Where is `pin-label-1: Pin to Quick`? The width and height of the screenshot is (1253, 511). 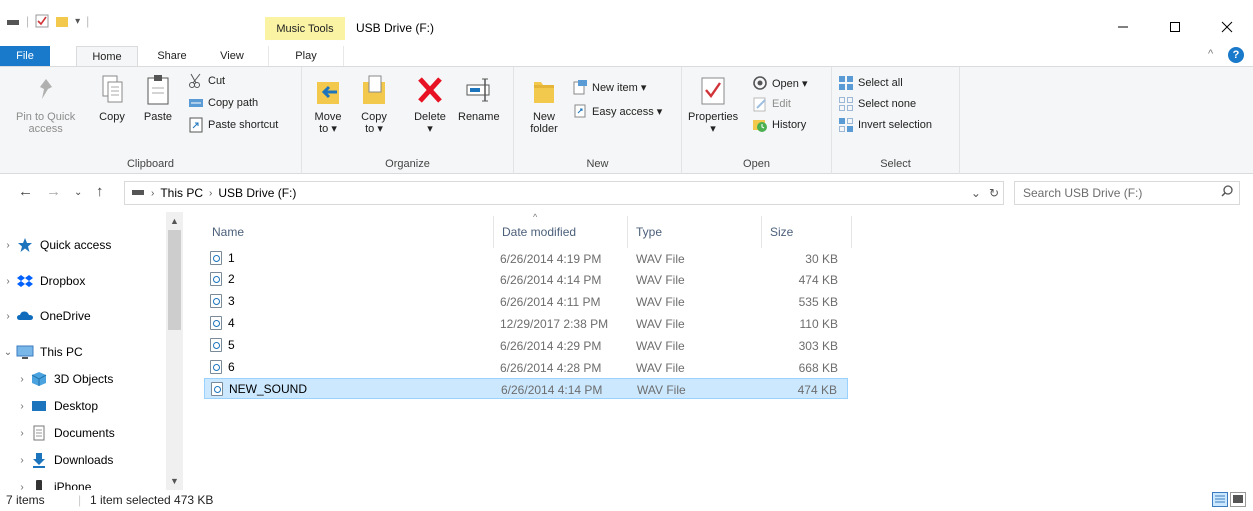 pin-label-1: Pin to Quick is located at coordinates (46, 117).